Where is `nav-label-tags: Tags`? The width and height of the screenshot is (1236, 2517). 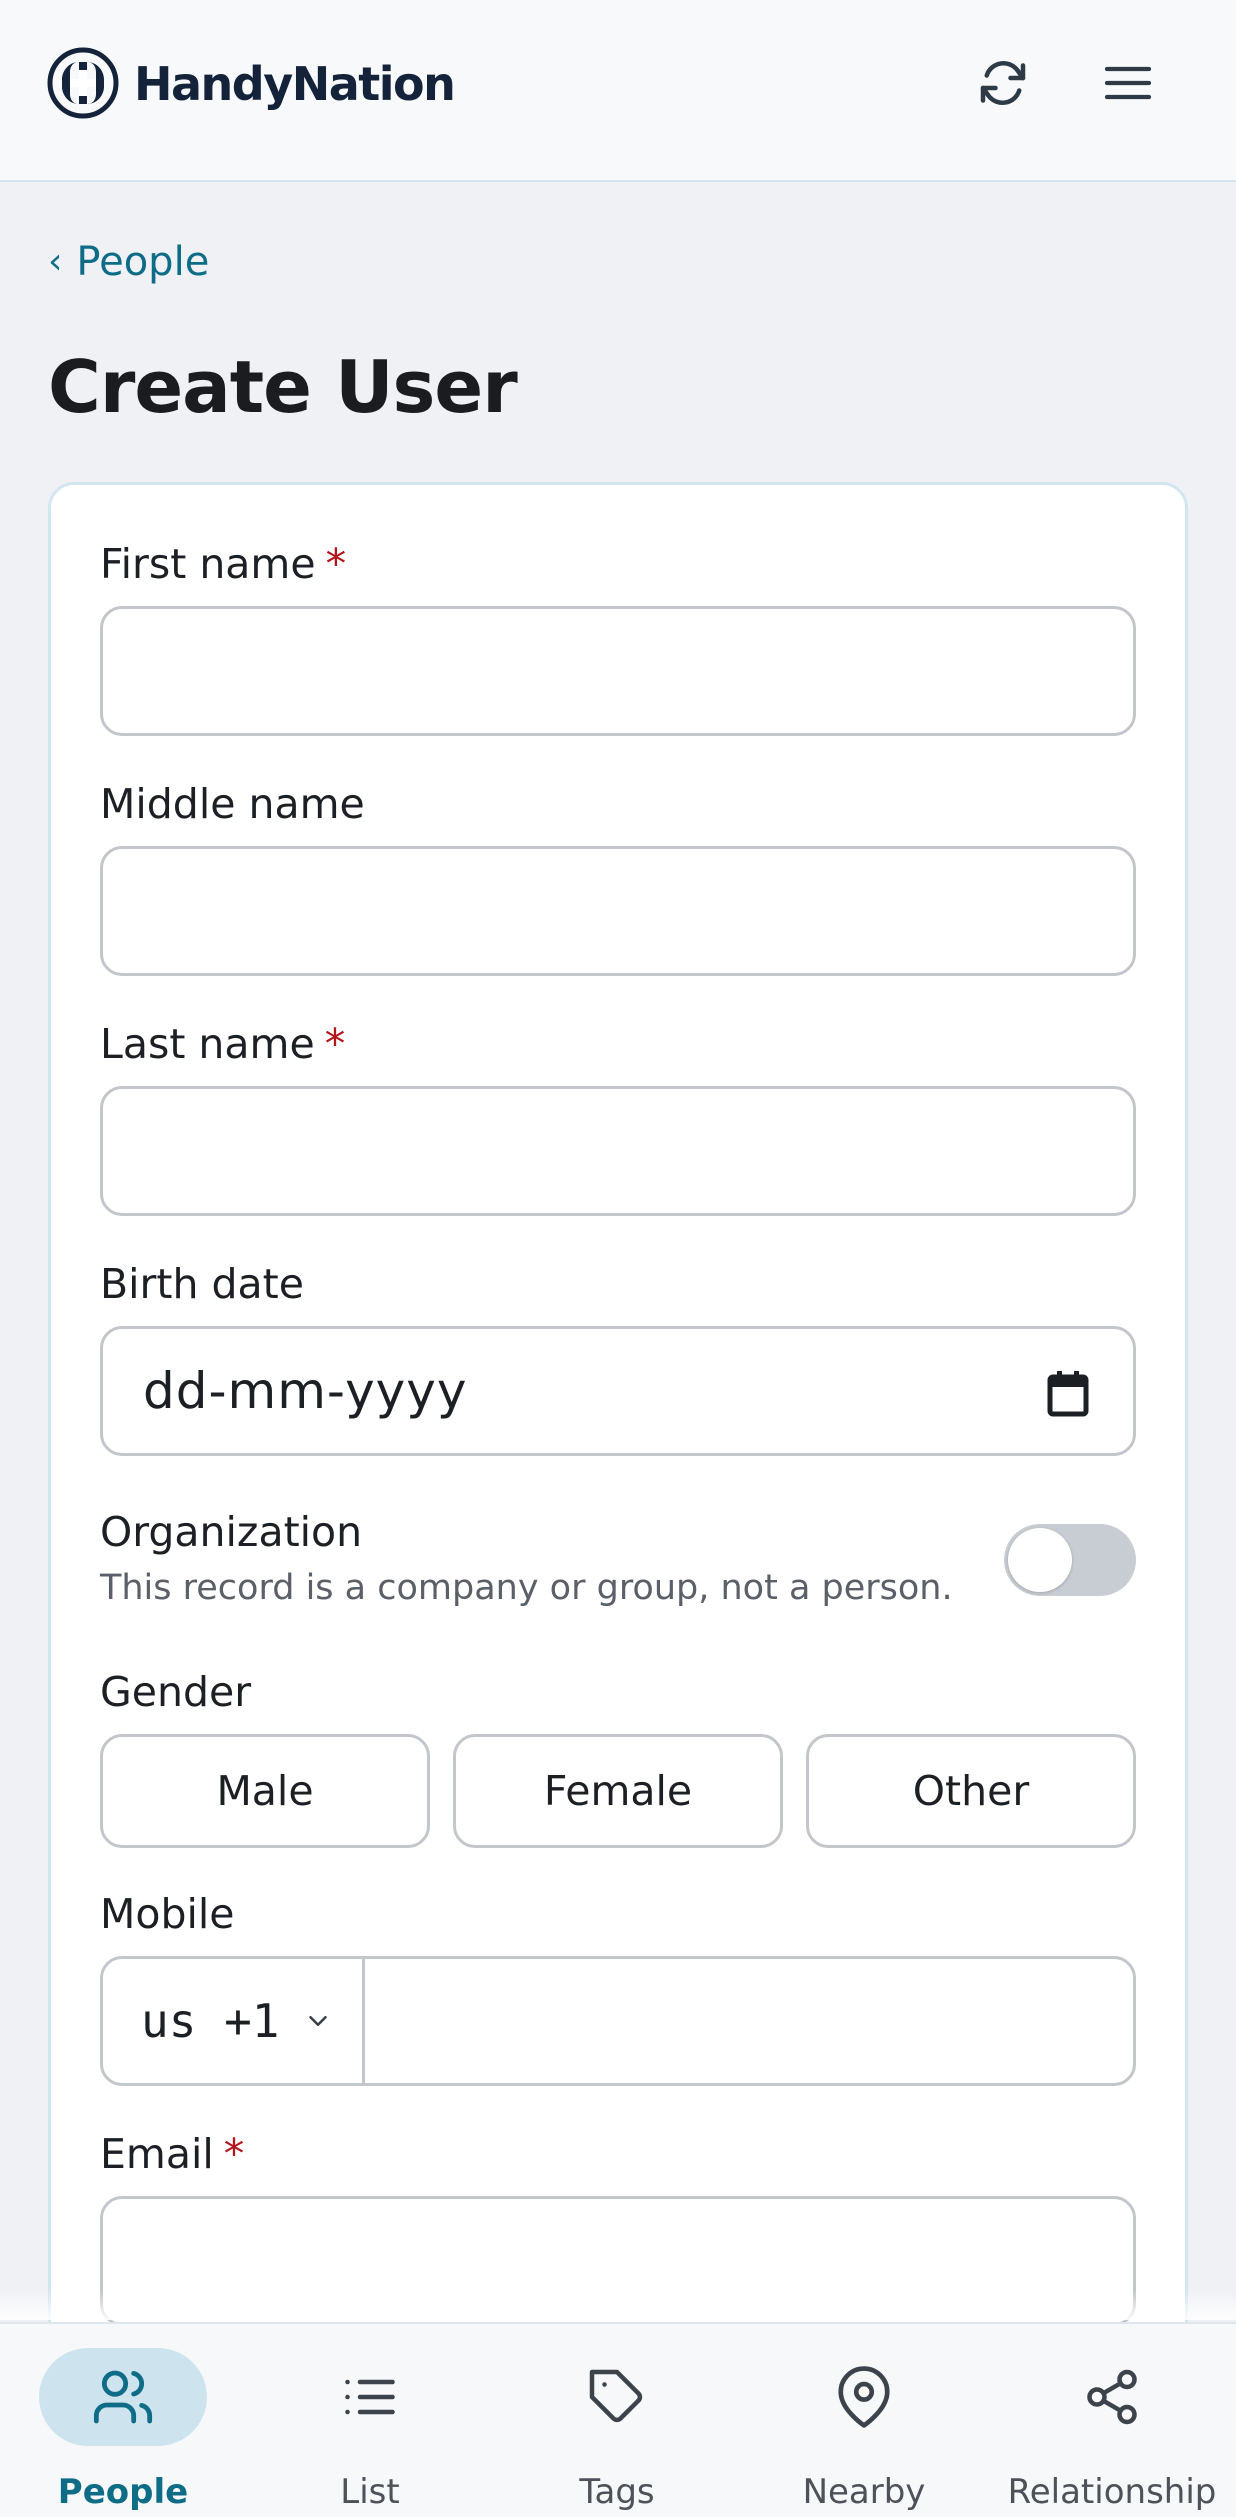 nav-label-tags: Tags is located at coordinates (617, 2492).